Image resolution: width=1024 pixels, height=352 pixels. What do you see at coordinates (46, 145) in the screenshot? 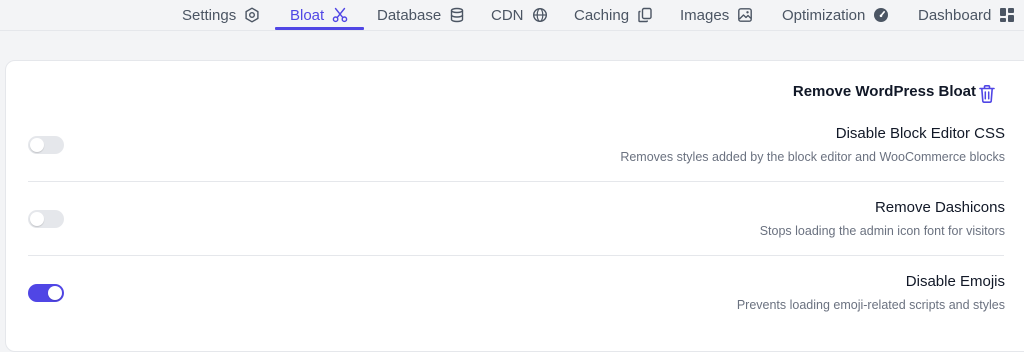
I see `disable-block-editor-css-toggle` at bounding box center [46, 145].